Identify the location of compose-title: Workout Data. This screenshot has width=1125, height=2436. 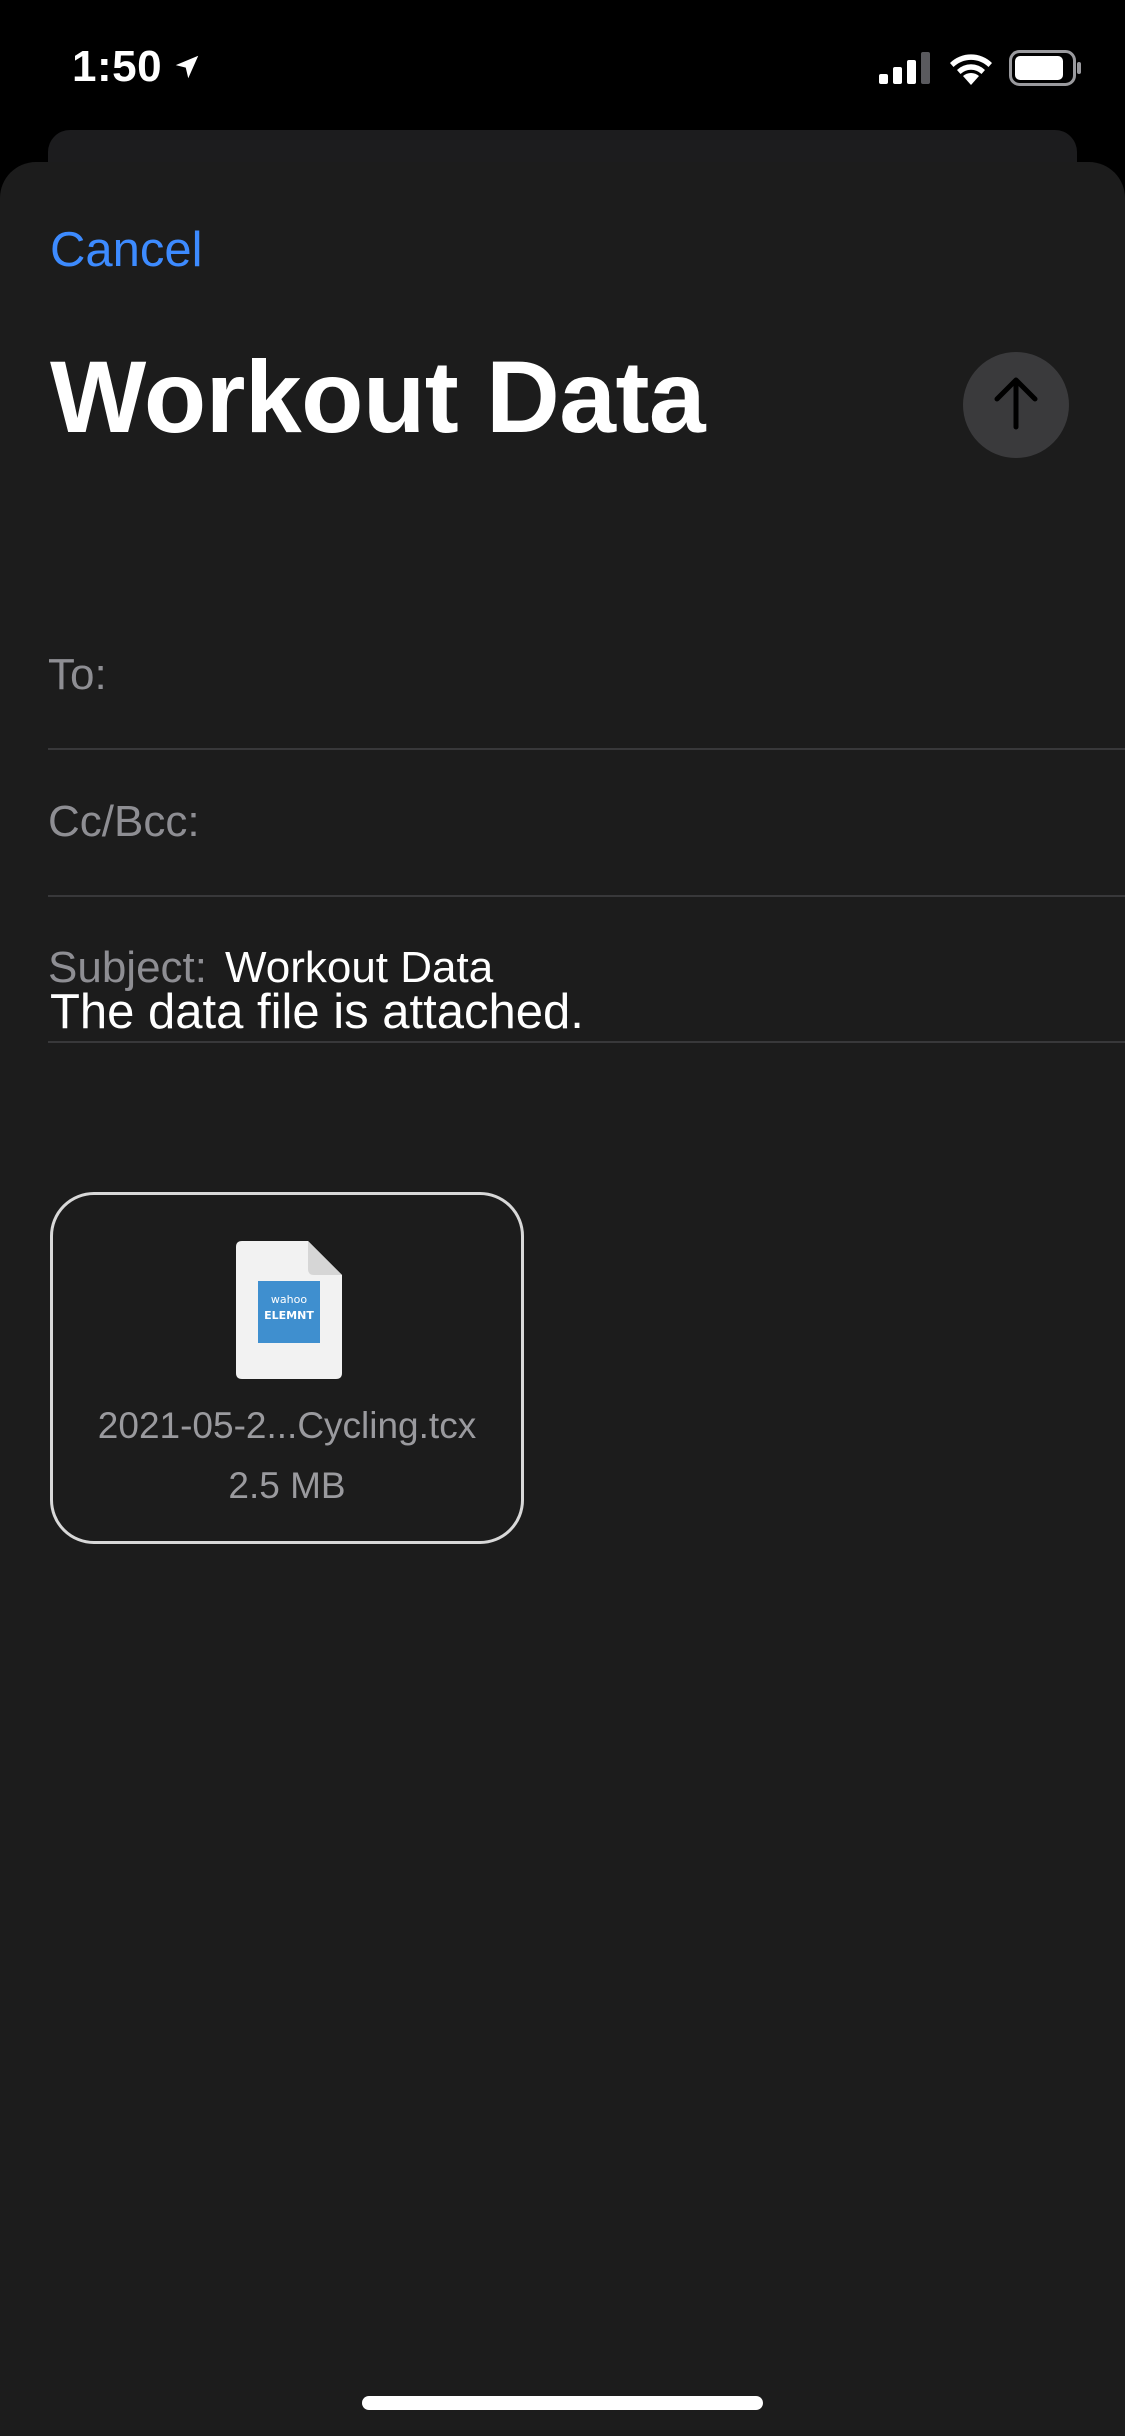
(378, 397).